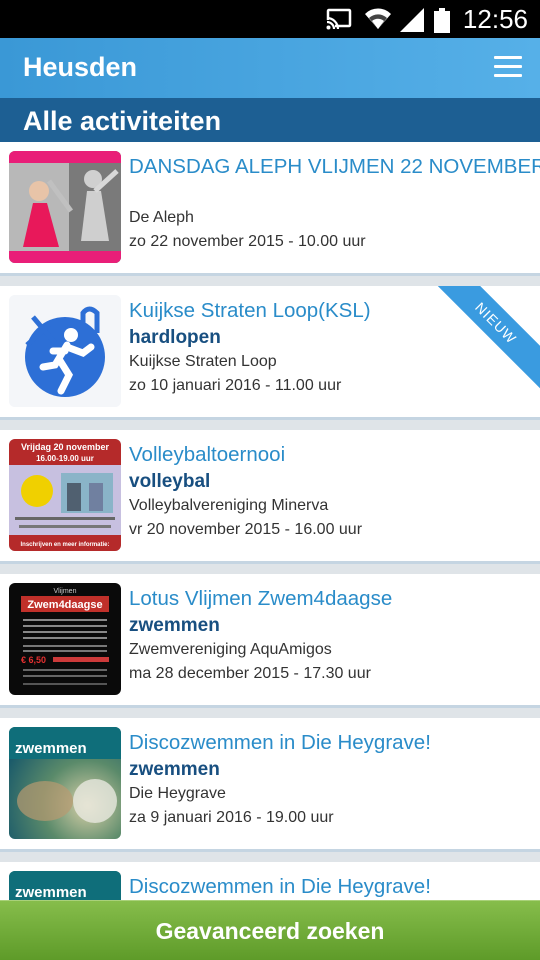  What do you see at coordinates (247, 241) in the screenshot?
I see `activity-datetime: zo 22 november 2015 - 10.00 uur` at bounding box center [247, 241].